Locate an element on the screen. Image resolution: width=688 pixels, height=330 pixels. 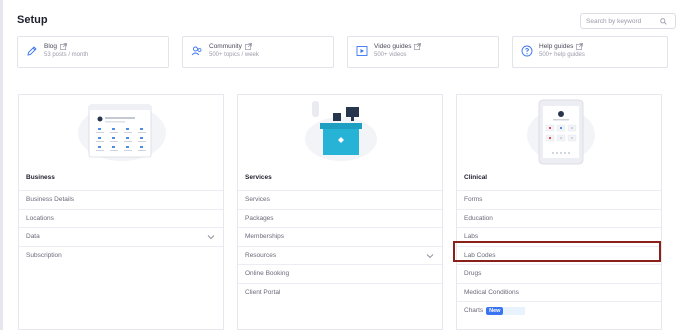
item-label: Education is located at coordinates (478, 218).